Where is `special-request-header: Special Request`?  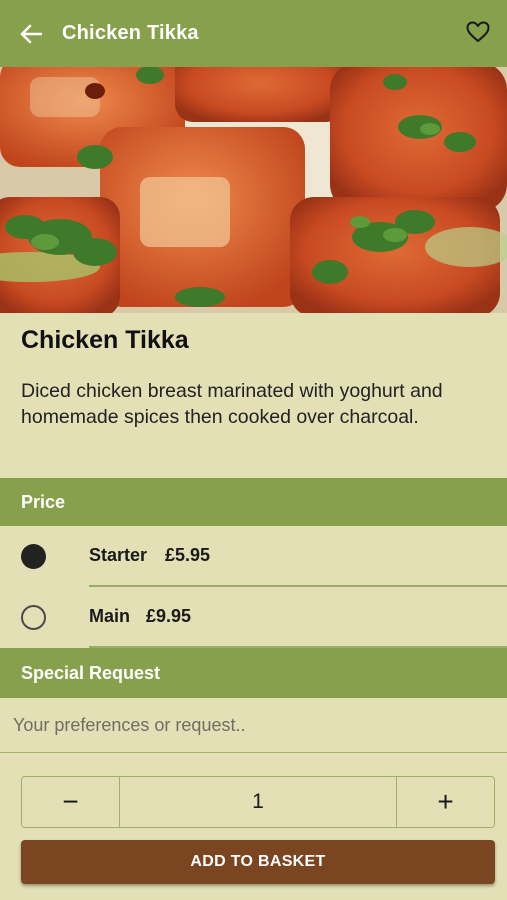 special-request-header: Special Request is located at coordinates (253, 673).